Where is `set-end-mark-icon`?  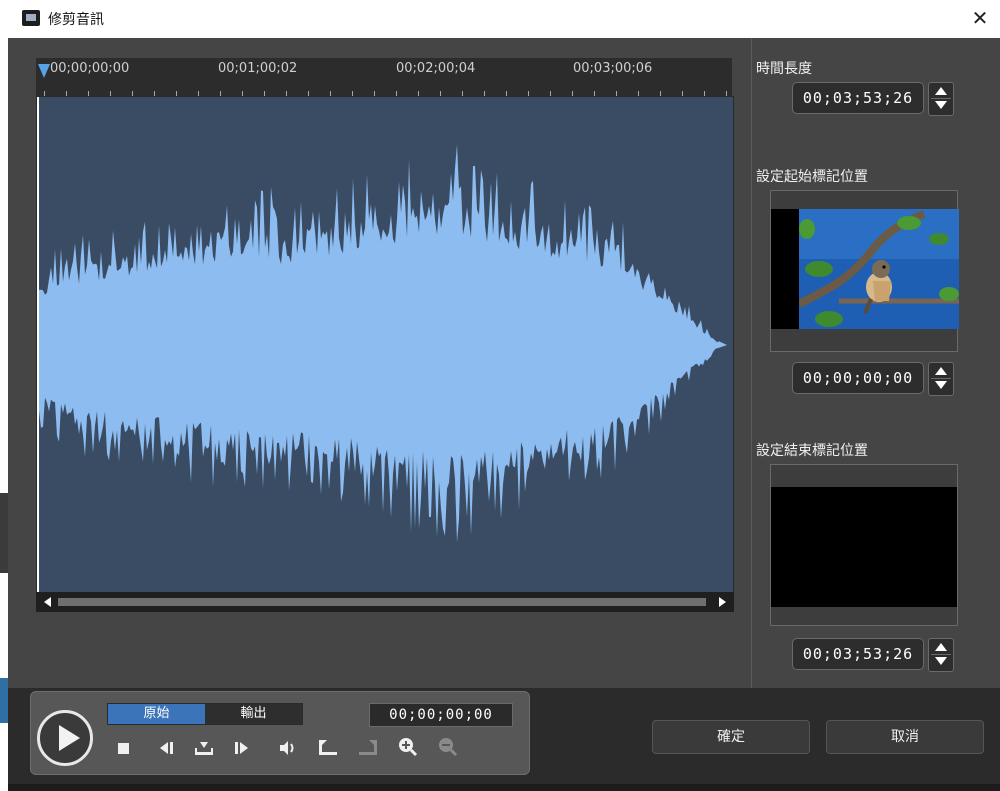 set-end-mark-icon is located at coordinates (368, 747).